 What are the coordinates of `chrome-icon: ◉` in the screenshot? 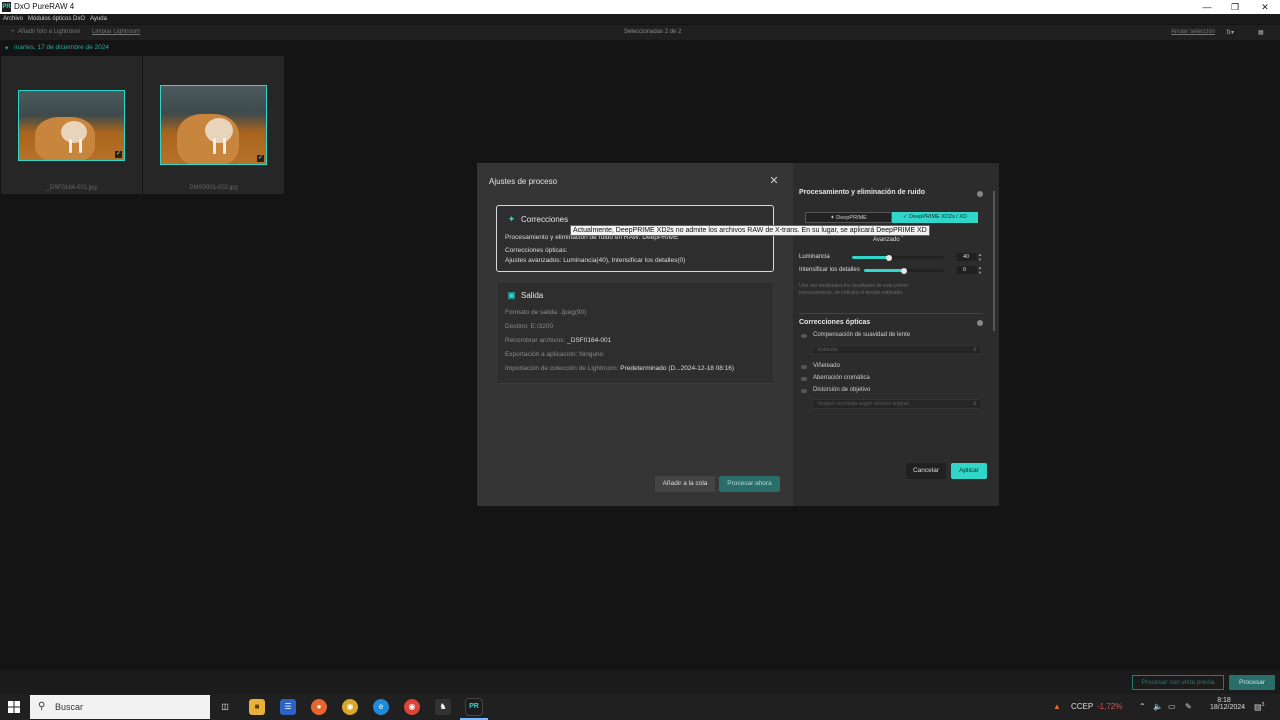 It's located at (412, 707).